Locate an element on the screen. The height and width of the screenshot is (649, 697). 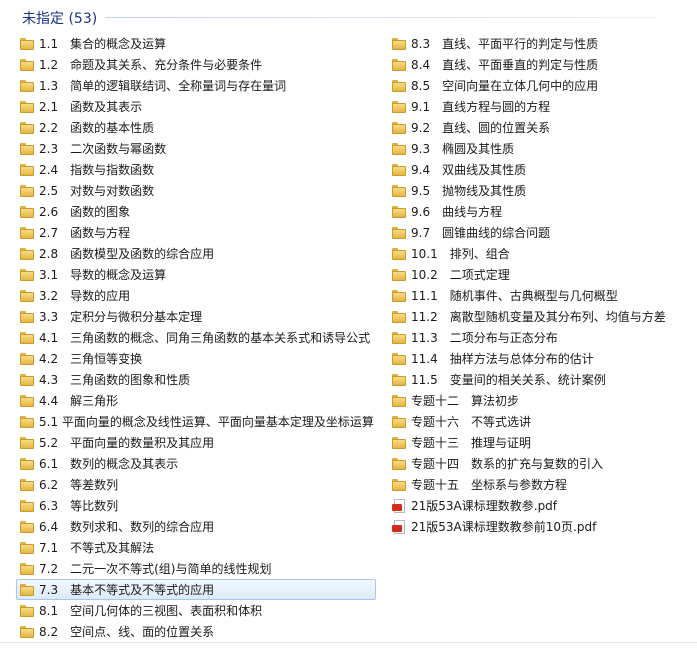
folder-item: 2.2 函数的基本性质 is located at coordinates (196, 127).